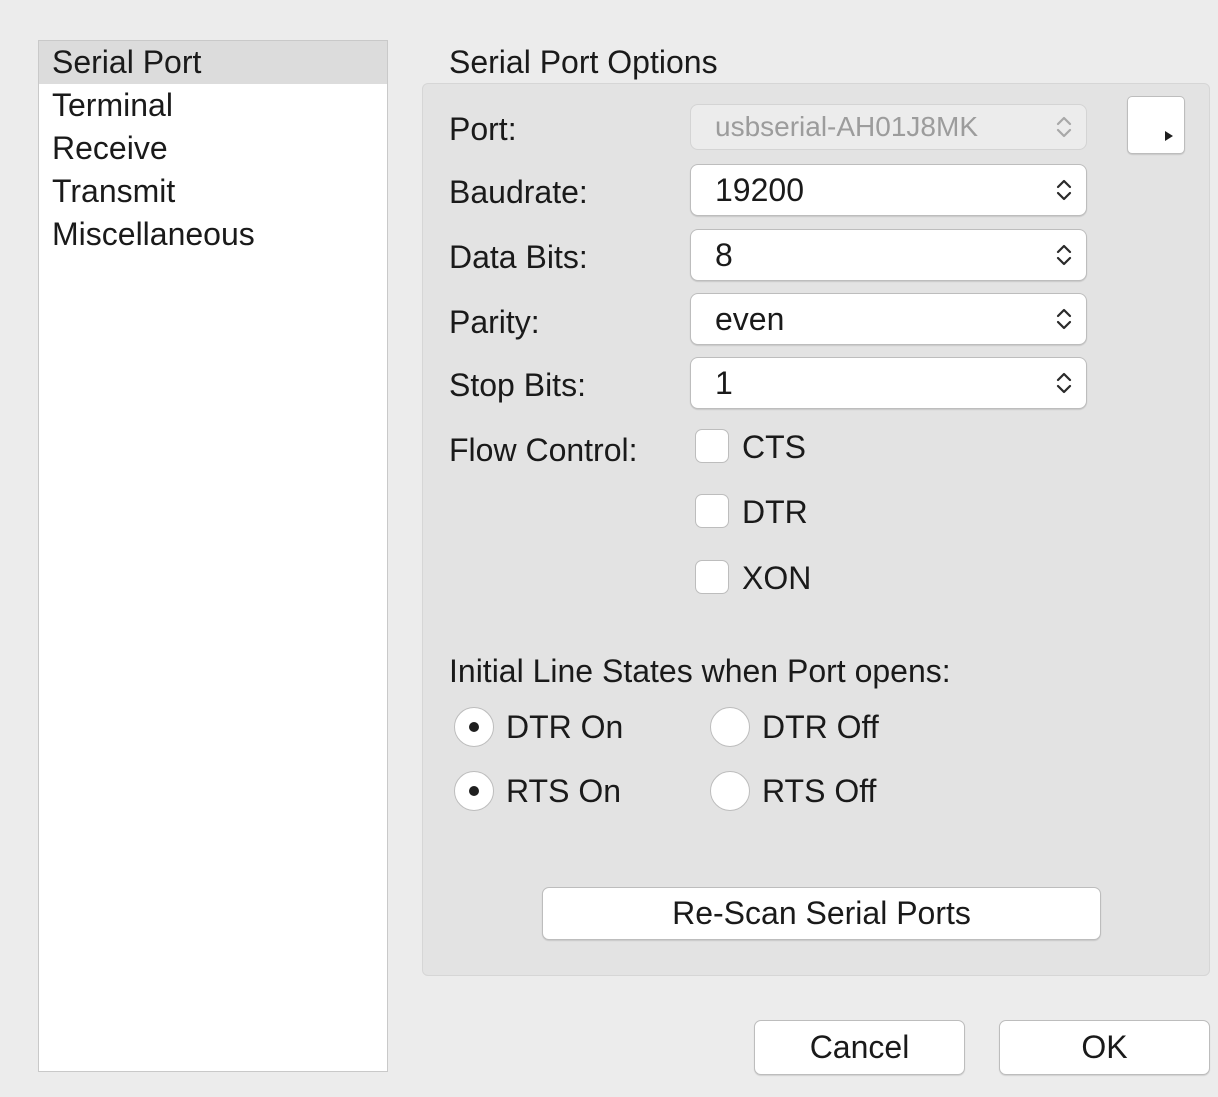 The height and width of the screenshot is (1097, 1218). What do you see at coordinates (565, 727) in the screenshot?
I see `dtr-on-label: DTR On` at bounding box center [565, 727].